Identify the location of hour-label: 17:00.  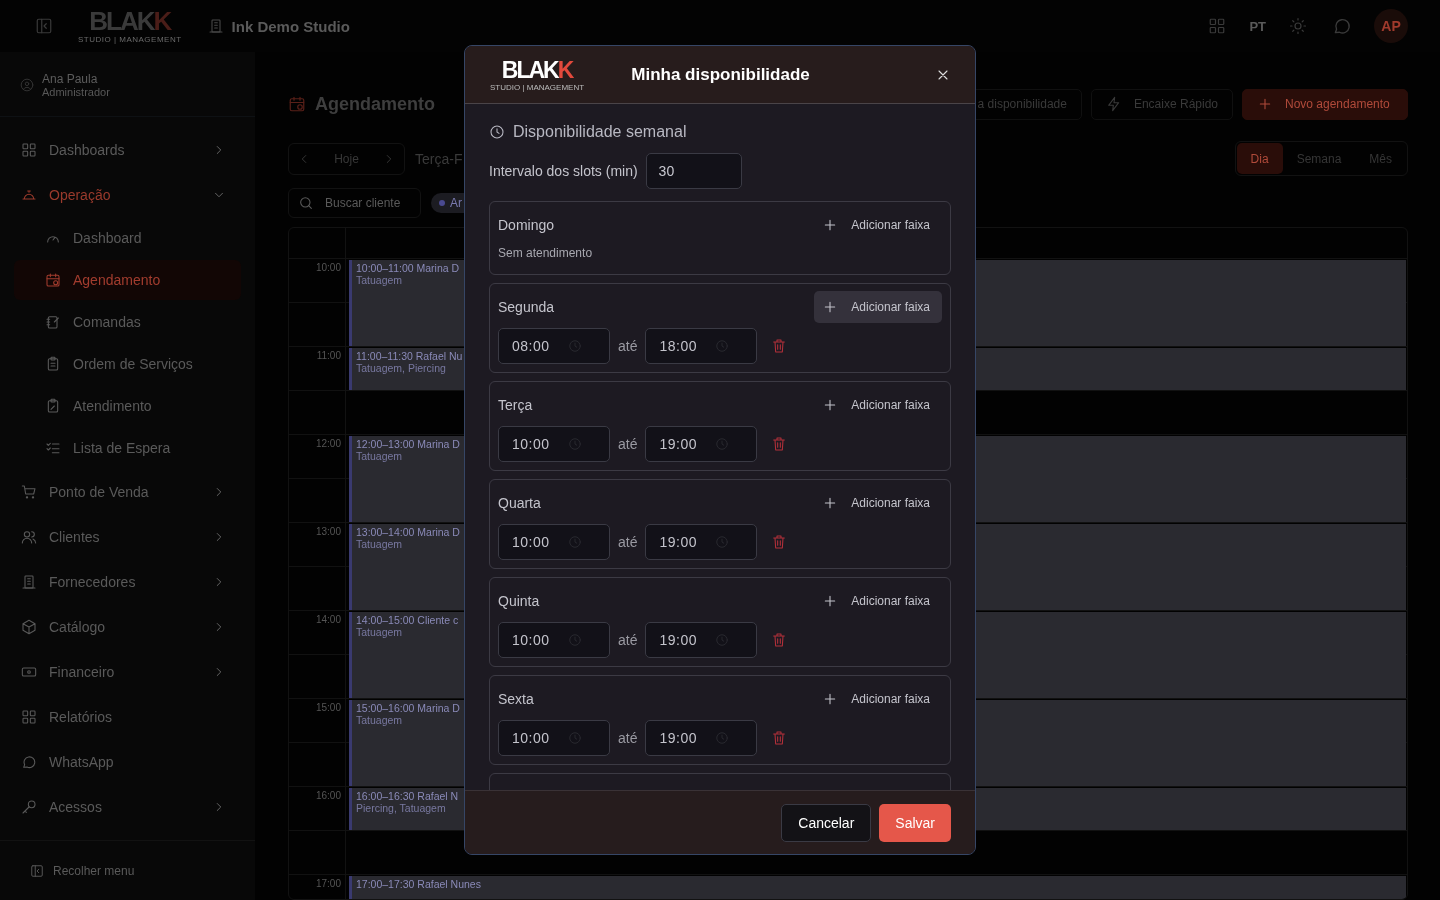
(328, 883).